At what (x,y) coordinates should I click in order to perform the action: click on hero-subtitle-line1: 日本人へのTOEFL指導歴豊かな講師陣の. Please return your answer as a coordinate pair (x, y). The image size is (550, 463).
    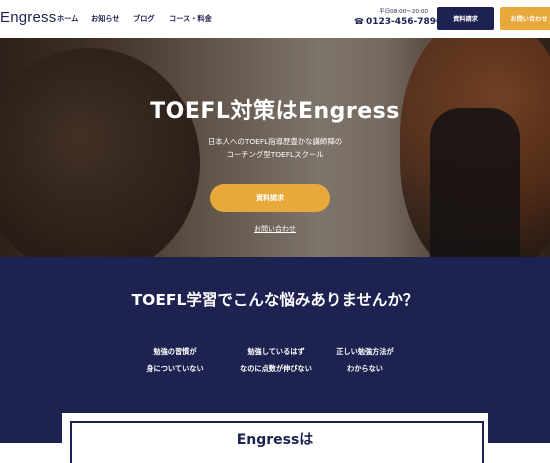
    Looking at the image, I should click on (275, 141).